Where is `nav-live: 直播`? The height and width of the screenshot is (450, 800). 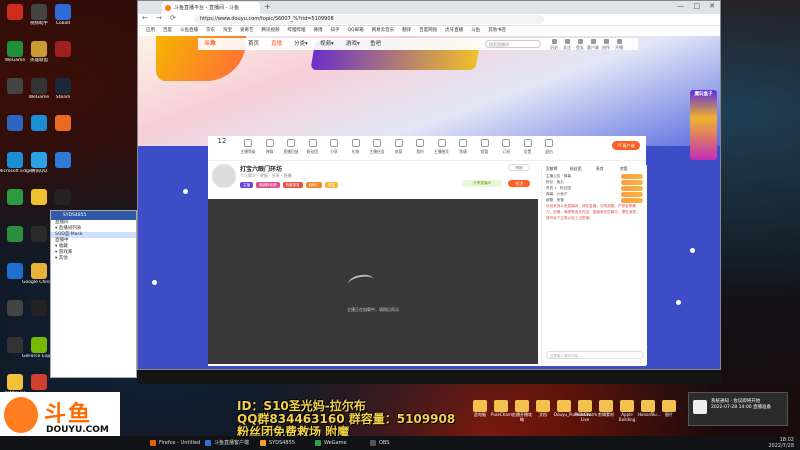 nav-live: 直播 is located at coordinates (276, 44).